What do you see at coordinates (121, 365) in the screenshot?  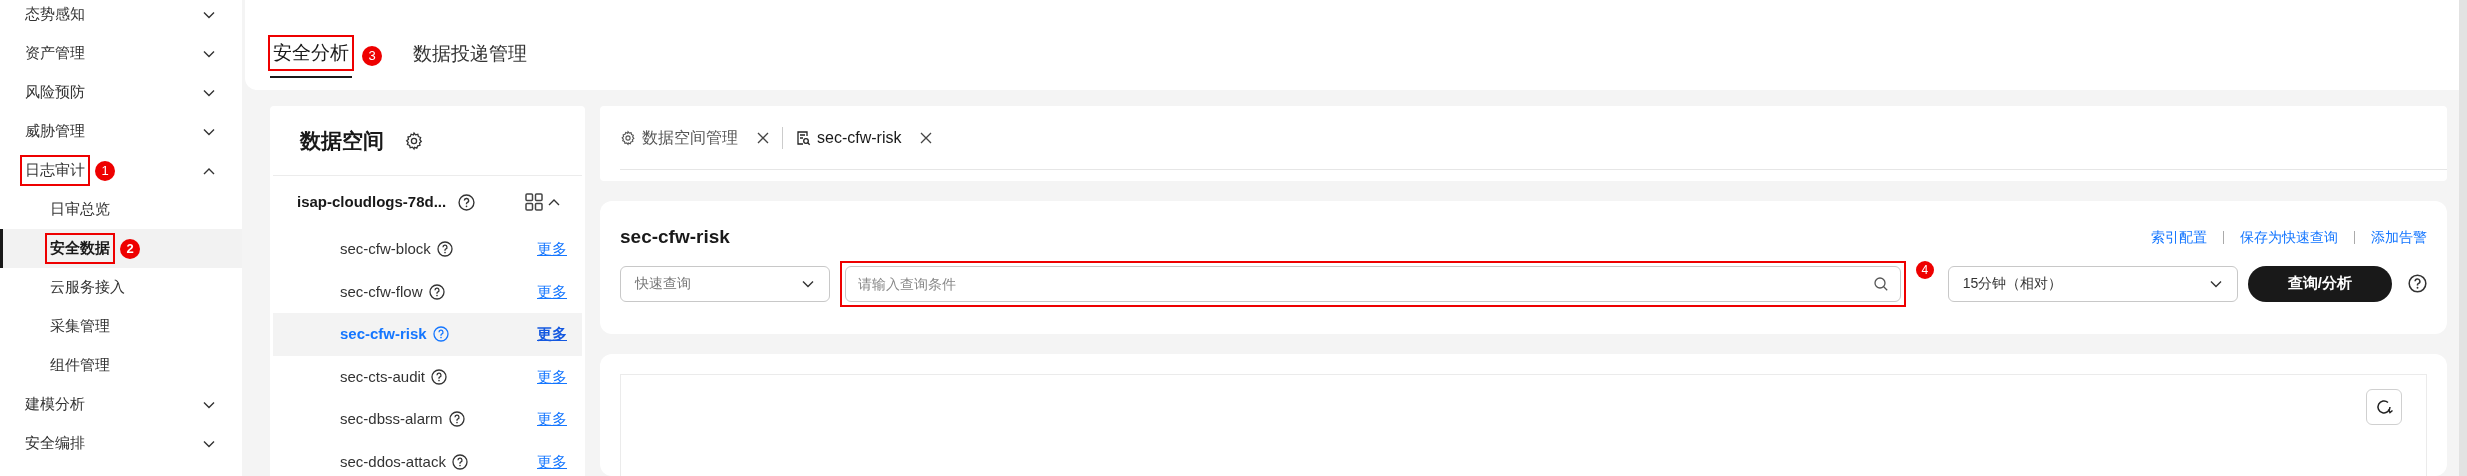 I see `sidebar-subitem: 组件管理` at bounding box center [121, 365].